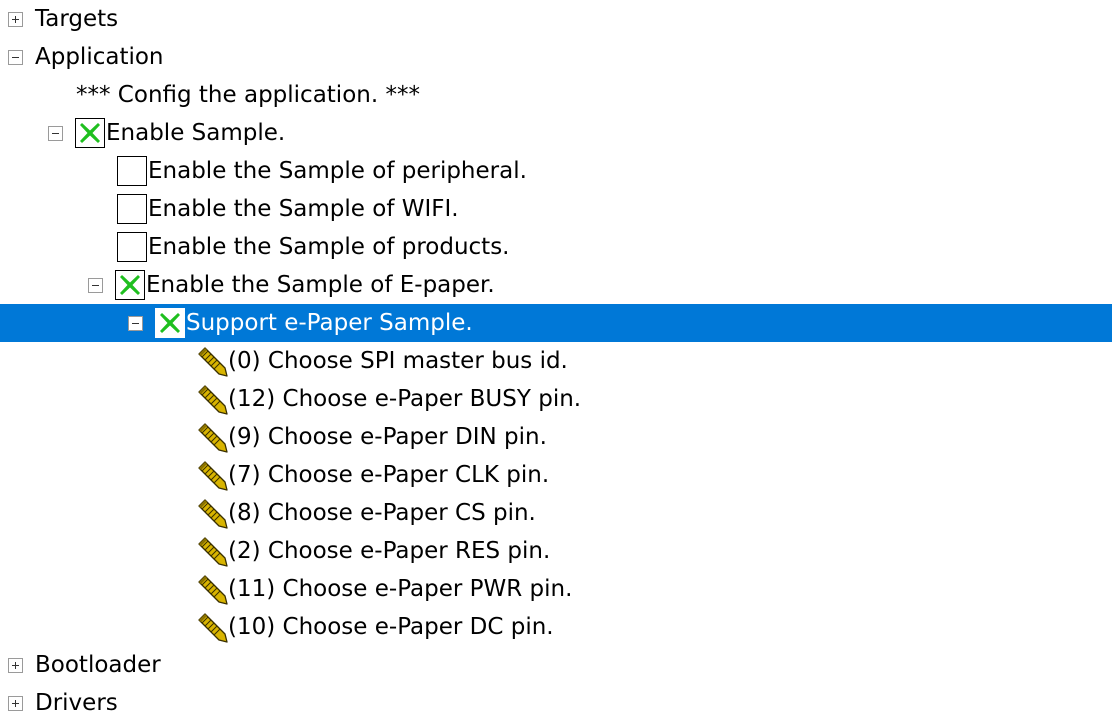 The image size is (1112, 722). Describe the element at coordinates (337, 171) in the screenshot. I see `tree-item-label: Enable the Sample of peripheral.` at that location.